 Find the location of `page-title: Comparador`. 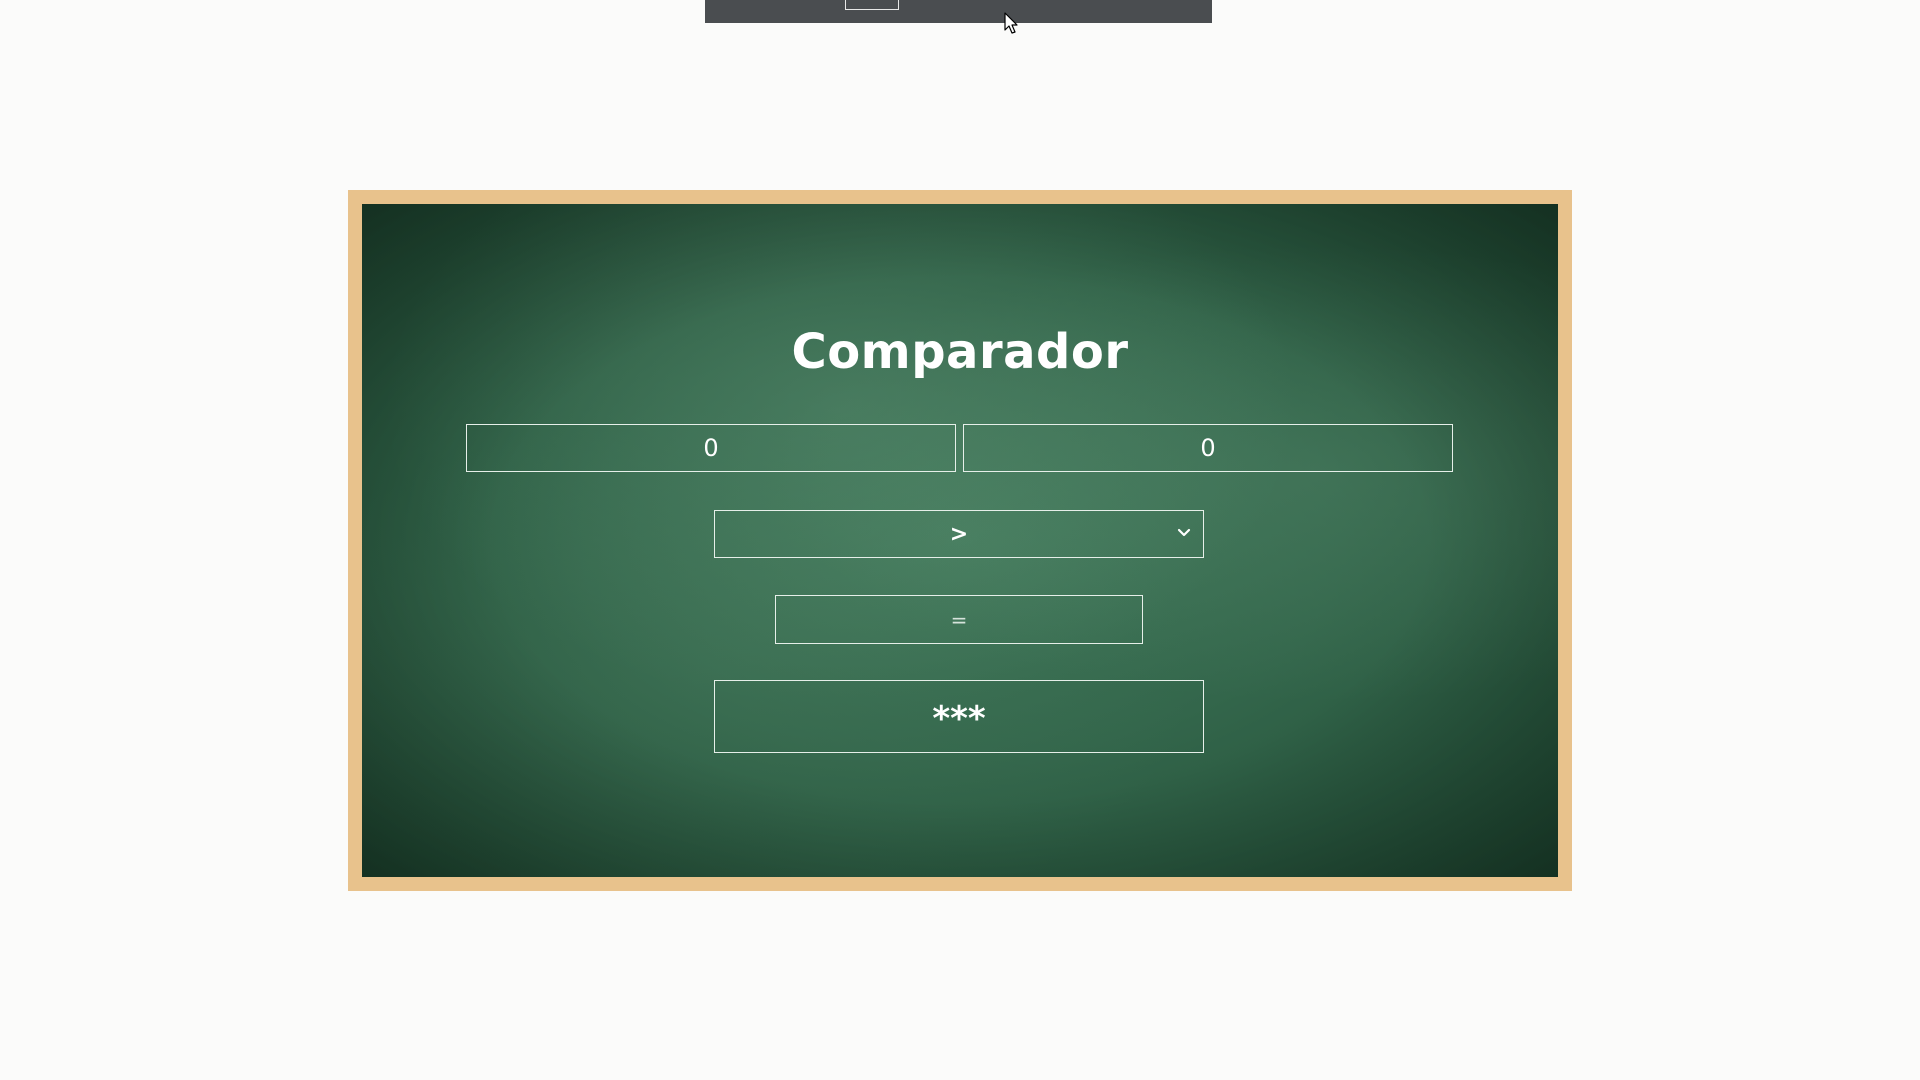

page-title: Comparador is located at coordinates (960, 352).